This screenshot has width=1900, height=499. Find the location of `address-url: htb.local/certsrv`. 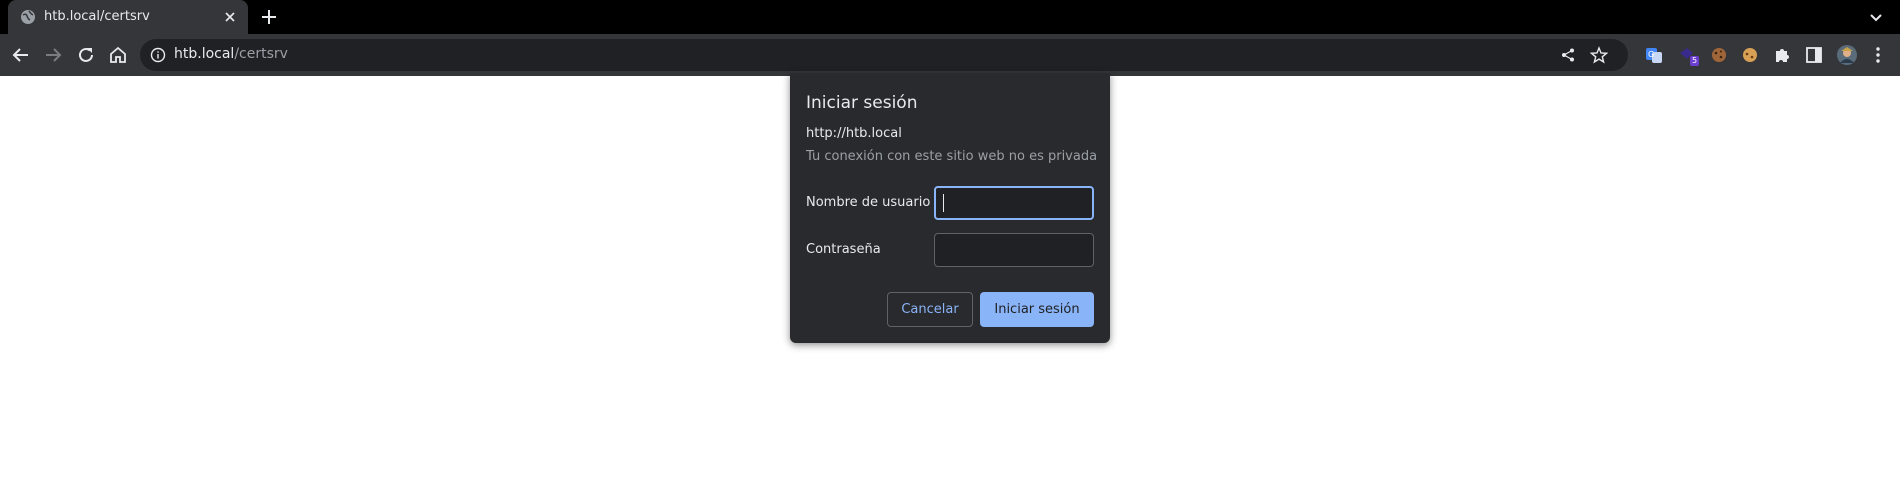

address-url: htb.local/certsrv is located at coordinates (231, 54).